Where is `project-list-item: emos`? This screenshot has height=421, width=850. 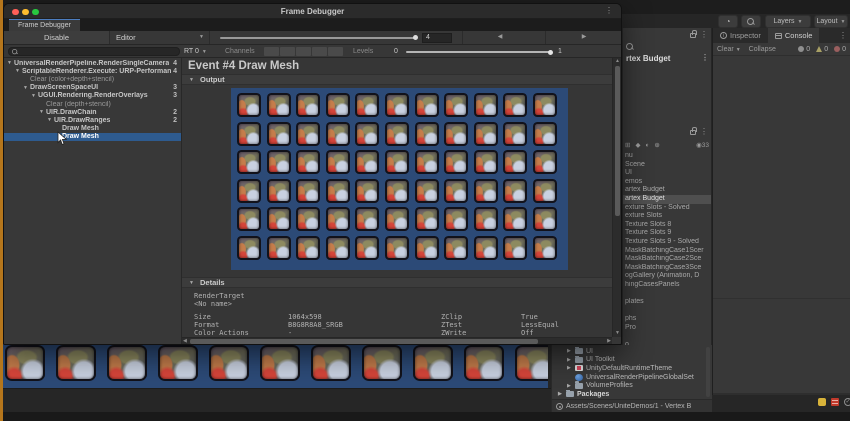 project-list-item: emos is located at coordinates (667, 182).